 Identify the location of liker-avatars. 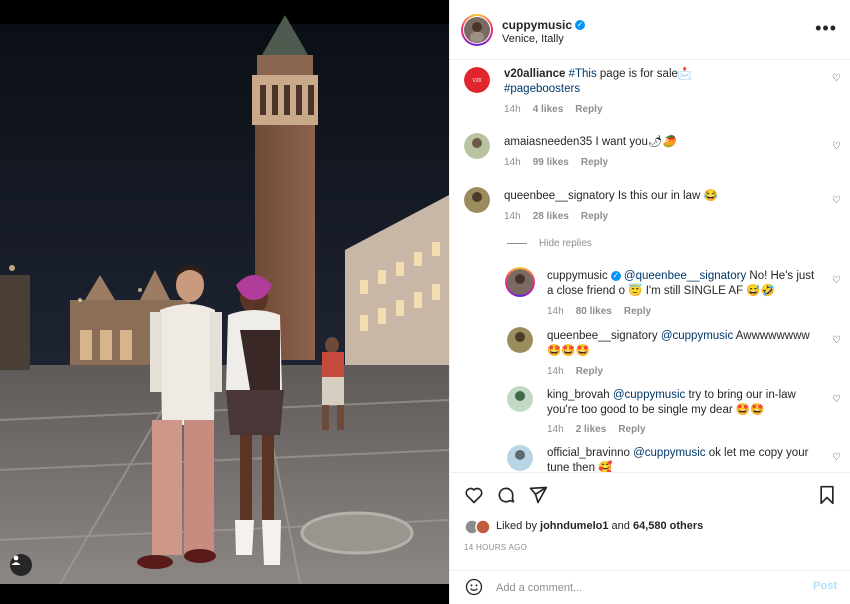
(478, 527).